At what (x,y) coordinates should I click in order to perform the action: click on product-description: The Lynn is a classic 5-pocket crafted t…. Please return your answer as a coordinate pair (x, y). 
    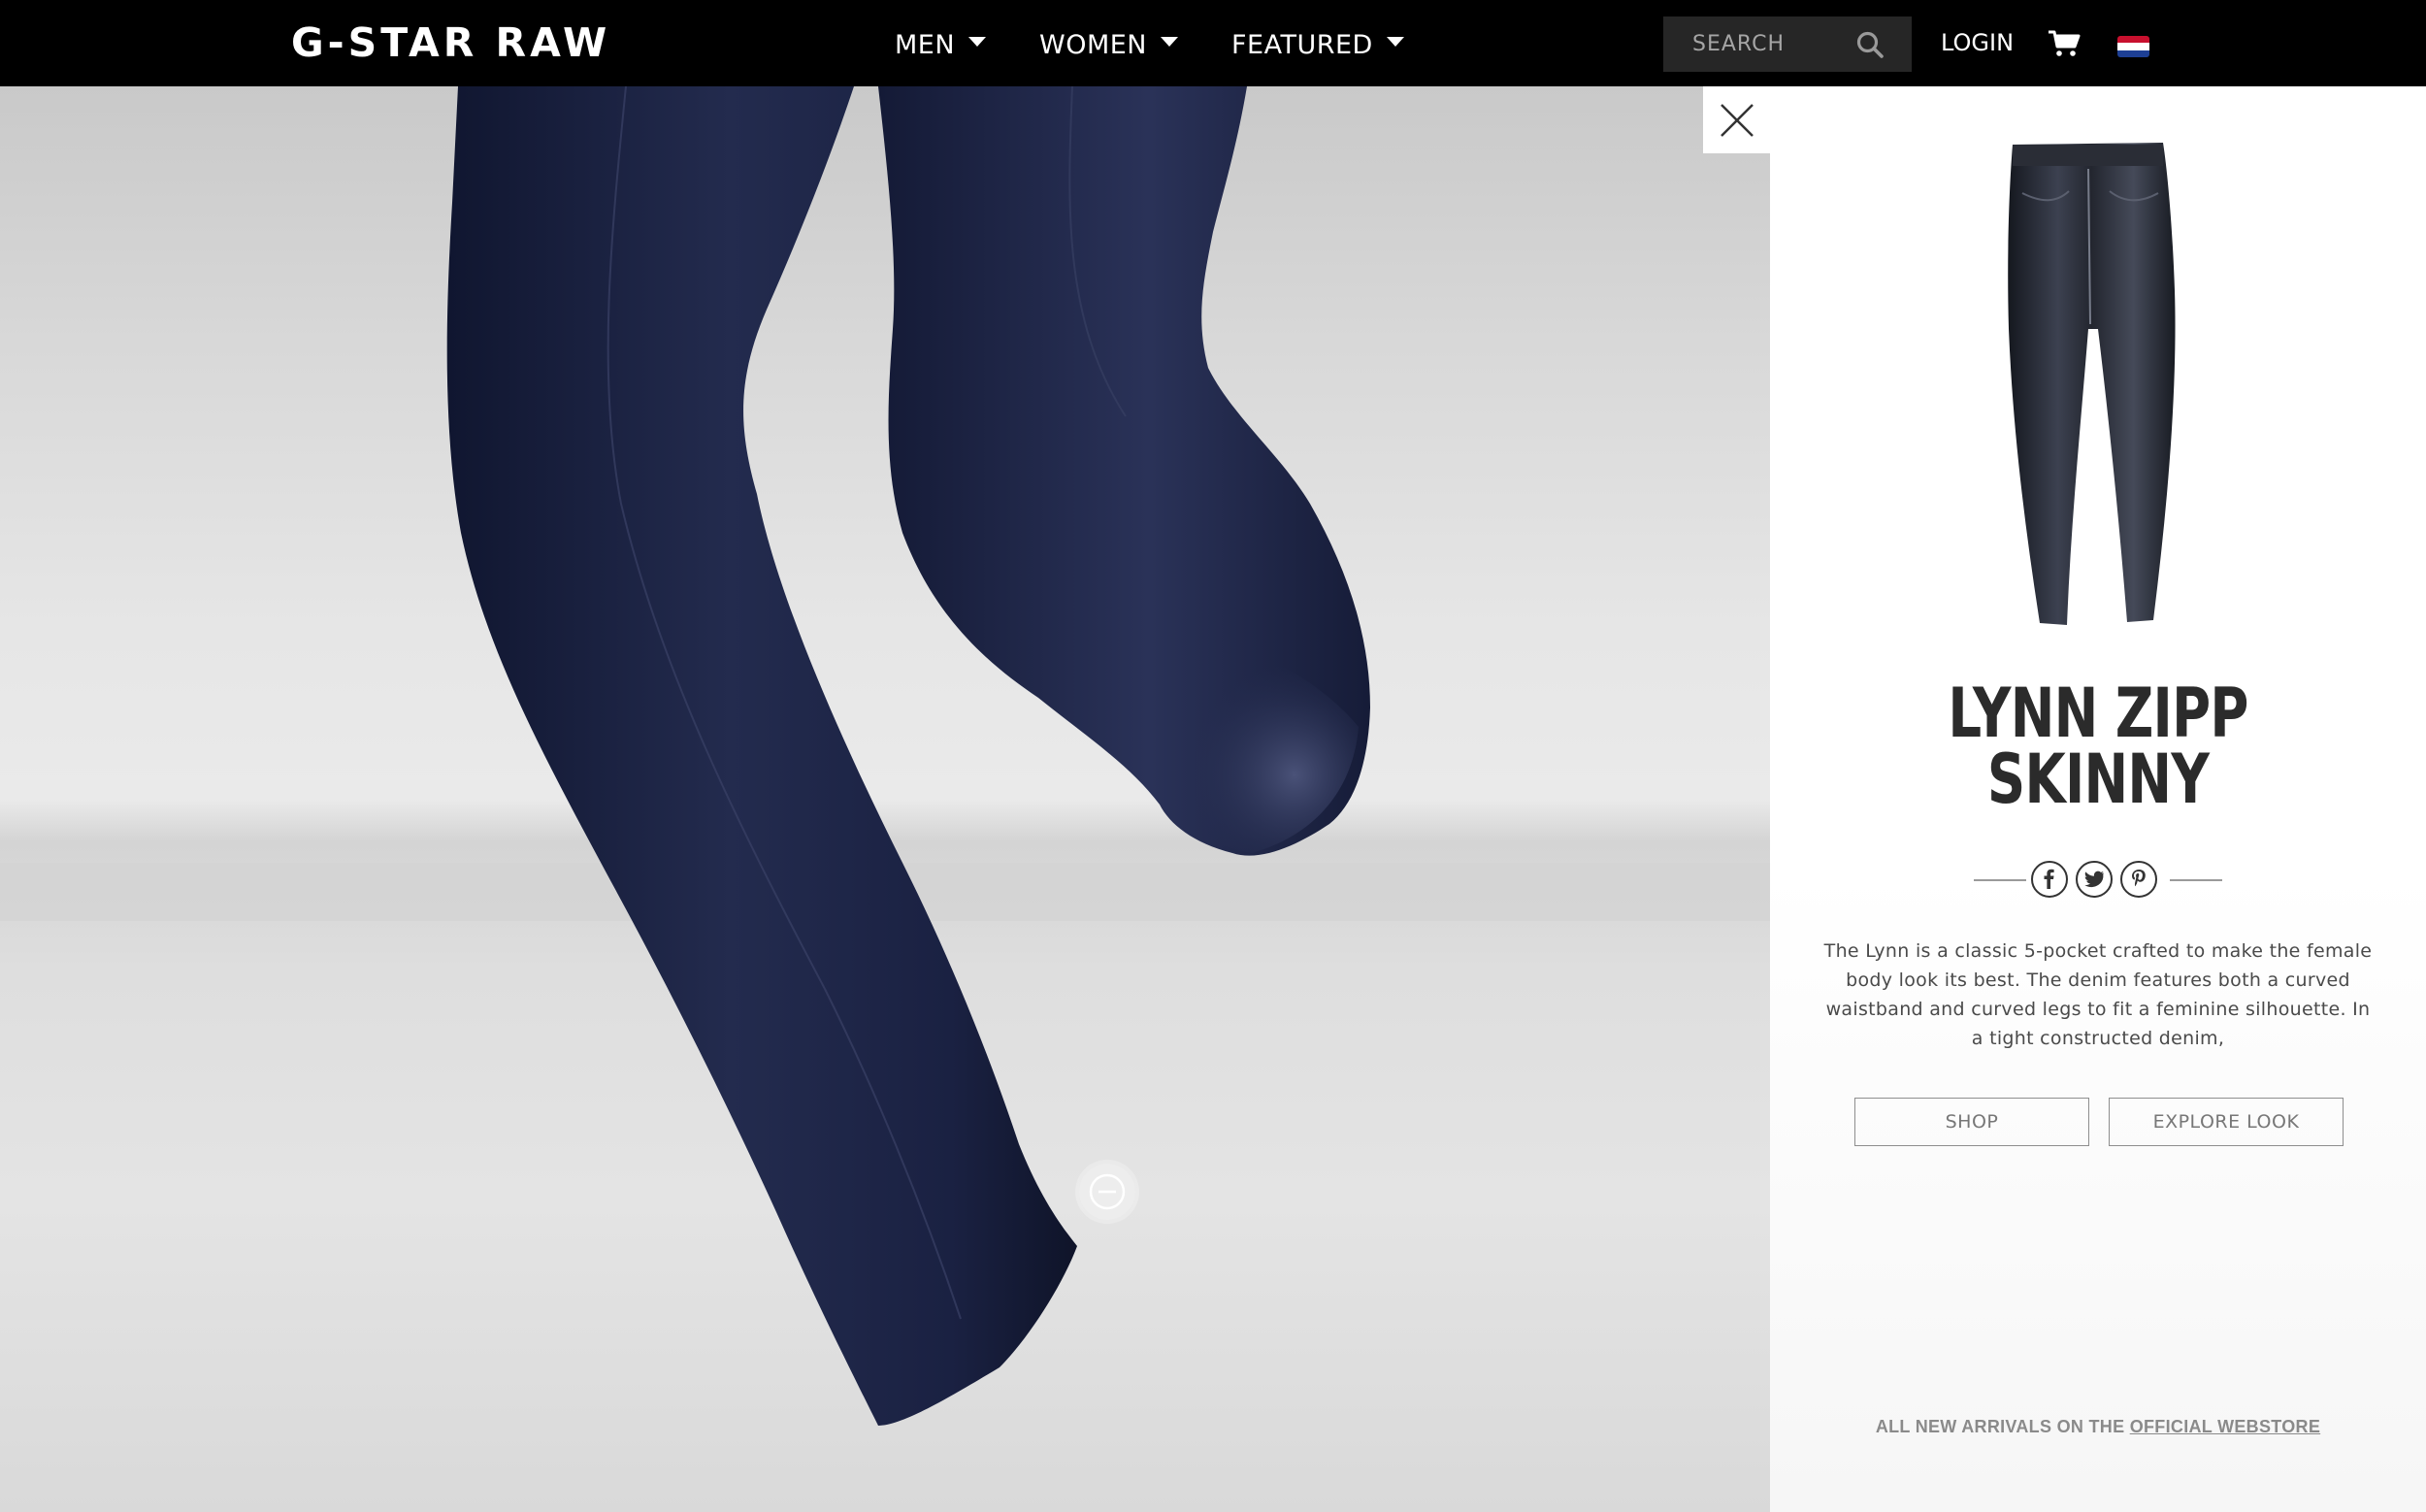
    Looking at the image, I should click on (2098, 995).